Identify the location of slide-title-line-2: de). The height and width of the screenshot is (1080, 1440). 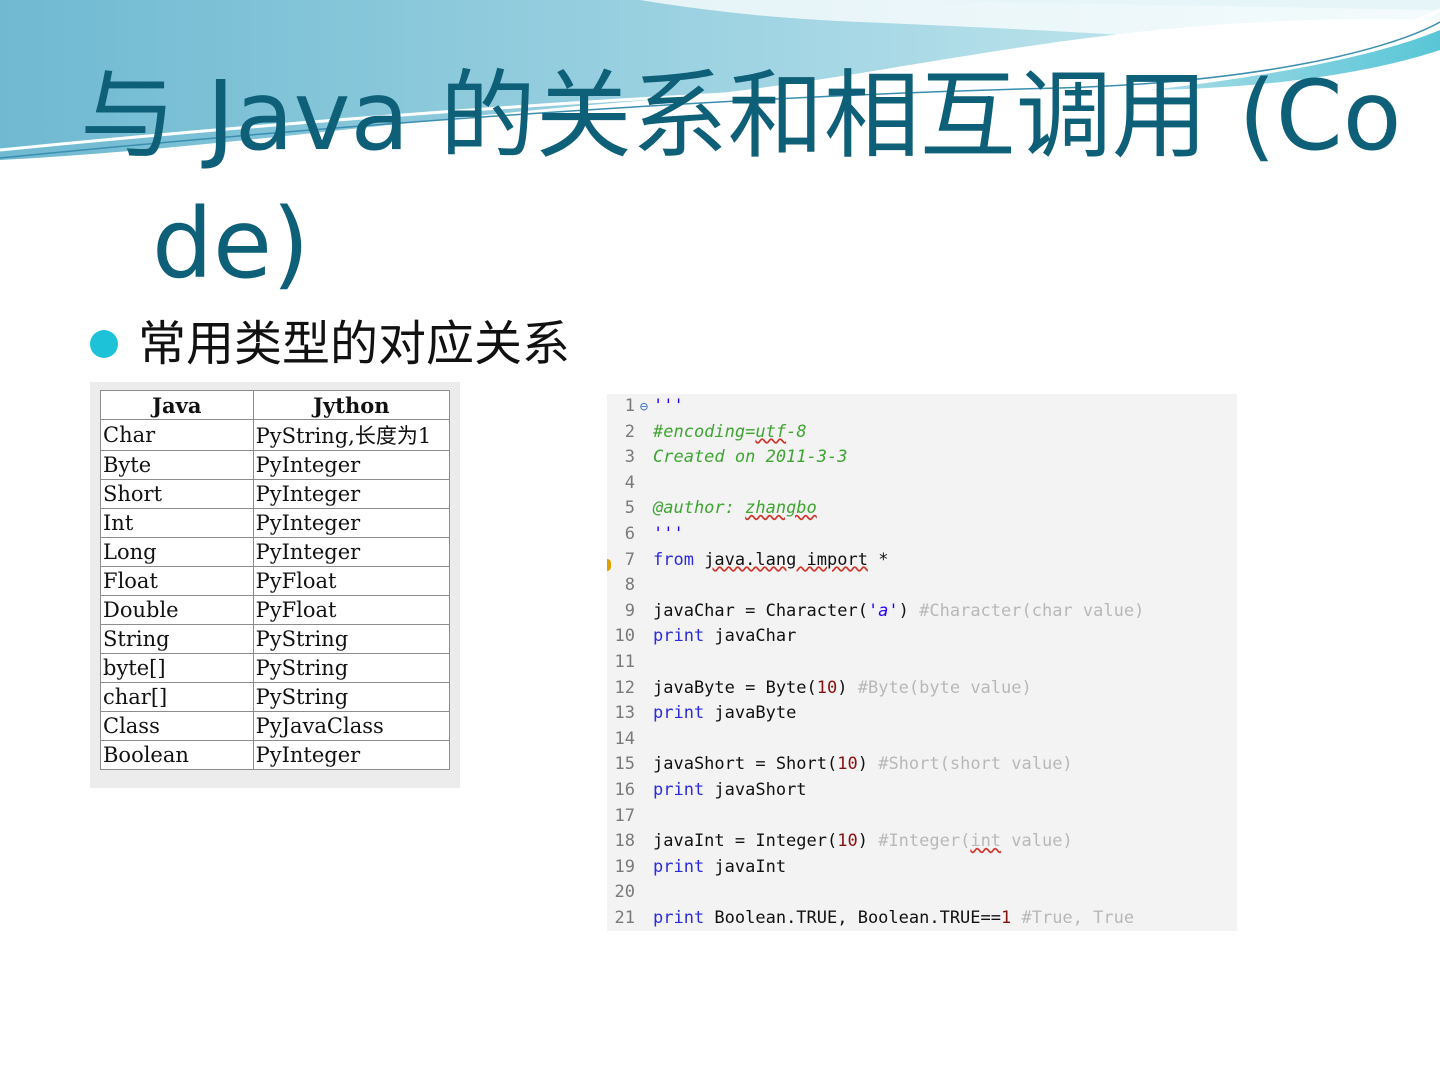
(231, 244).